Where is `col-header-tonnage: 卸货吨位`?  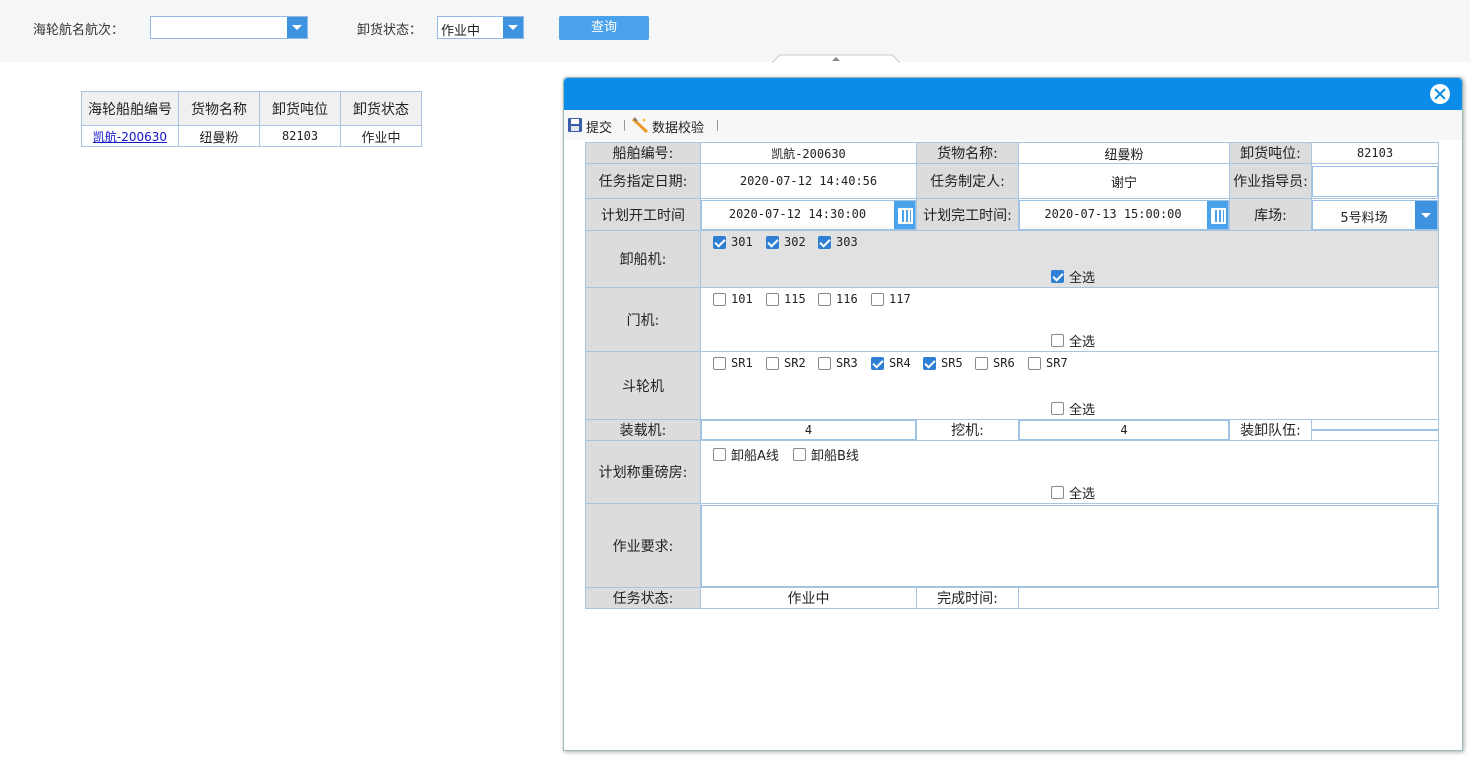 col-header-tonnage: 卸货吨位 is located at coordinates (300, 108).